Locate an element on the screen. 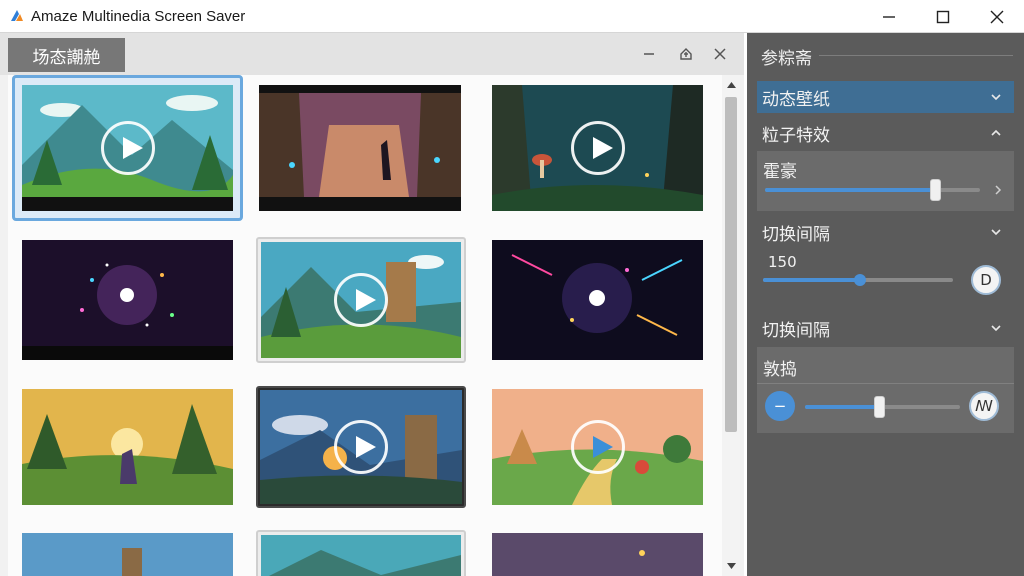 This screenshot has height=576, width=1024. particle-burst-dark-image is located at coordinates (597, 300).